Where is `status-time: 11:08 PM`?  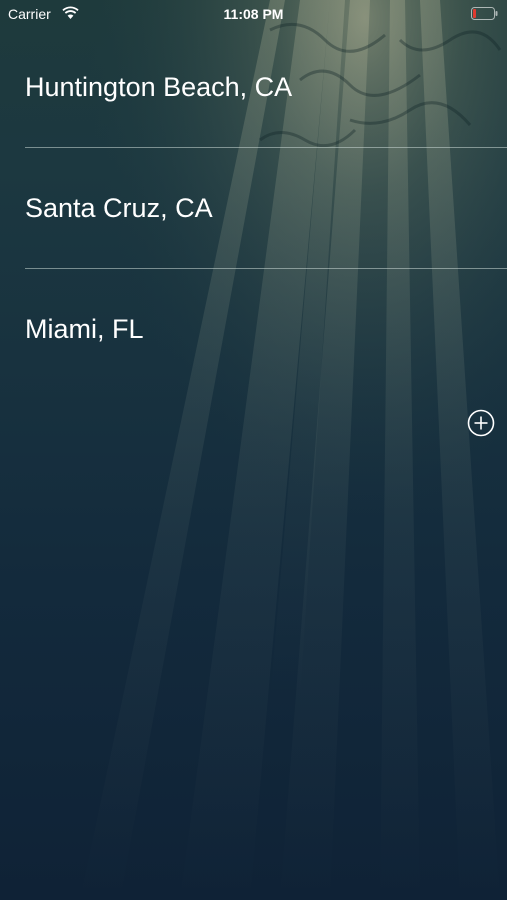
status-time: 11:08 PM is located at coordinates (253, 14).